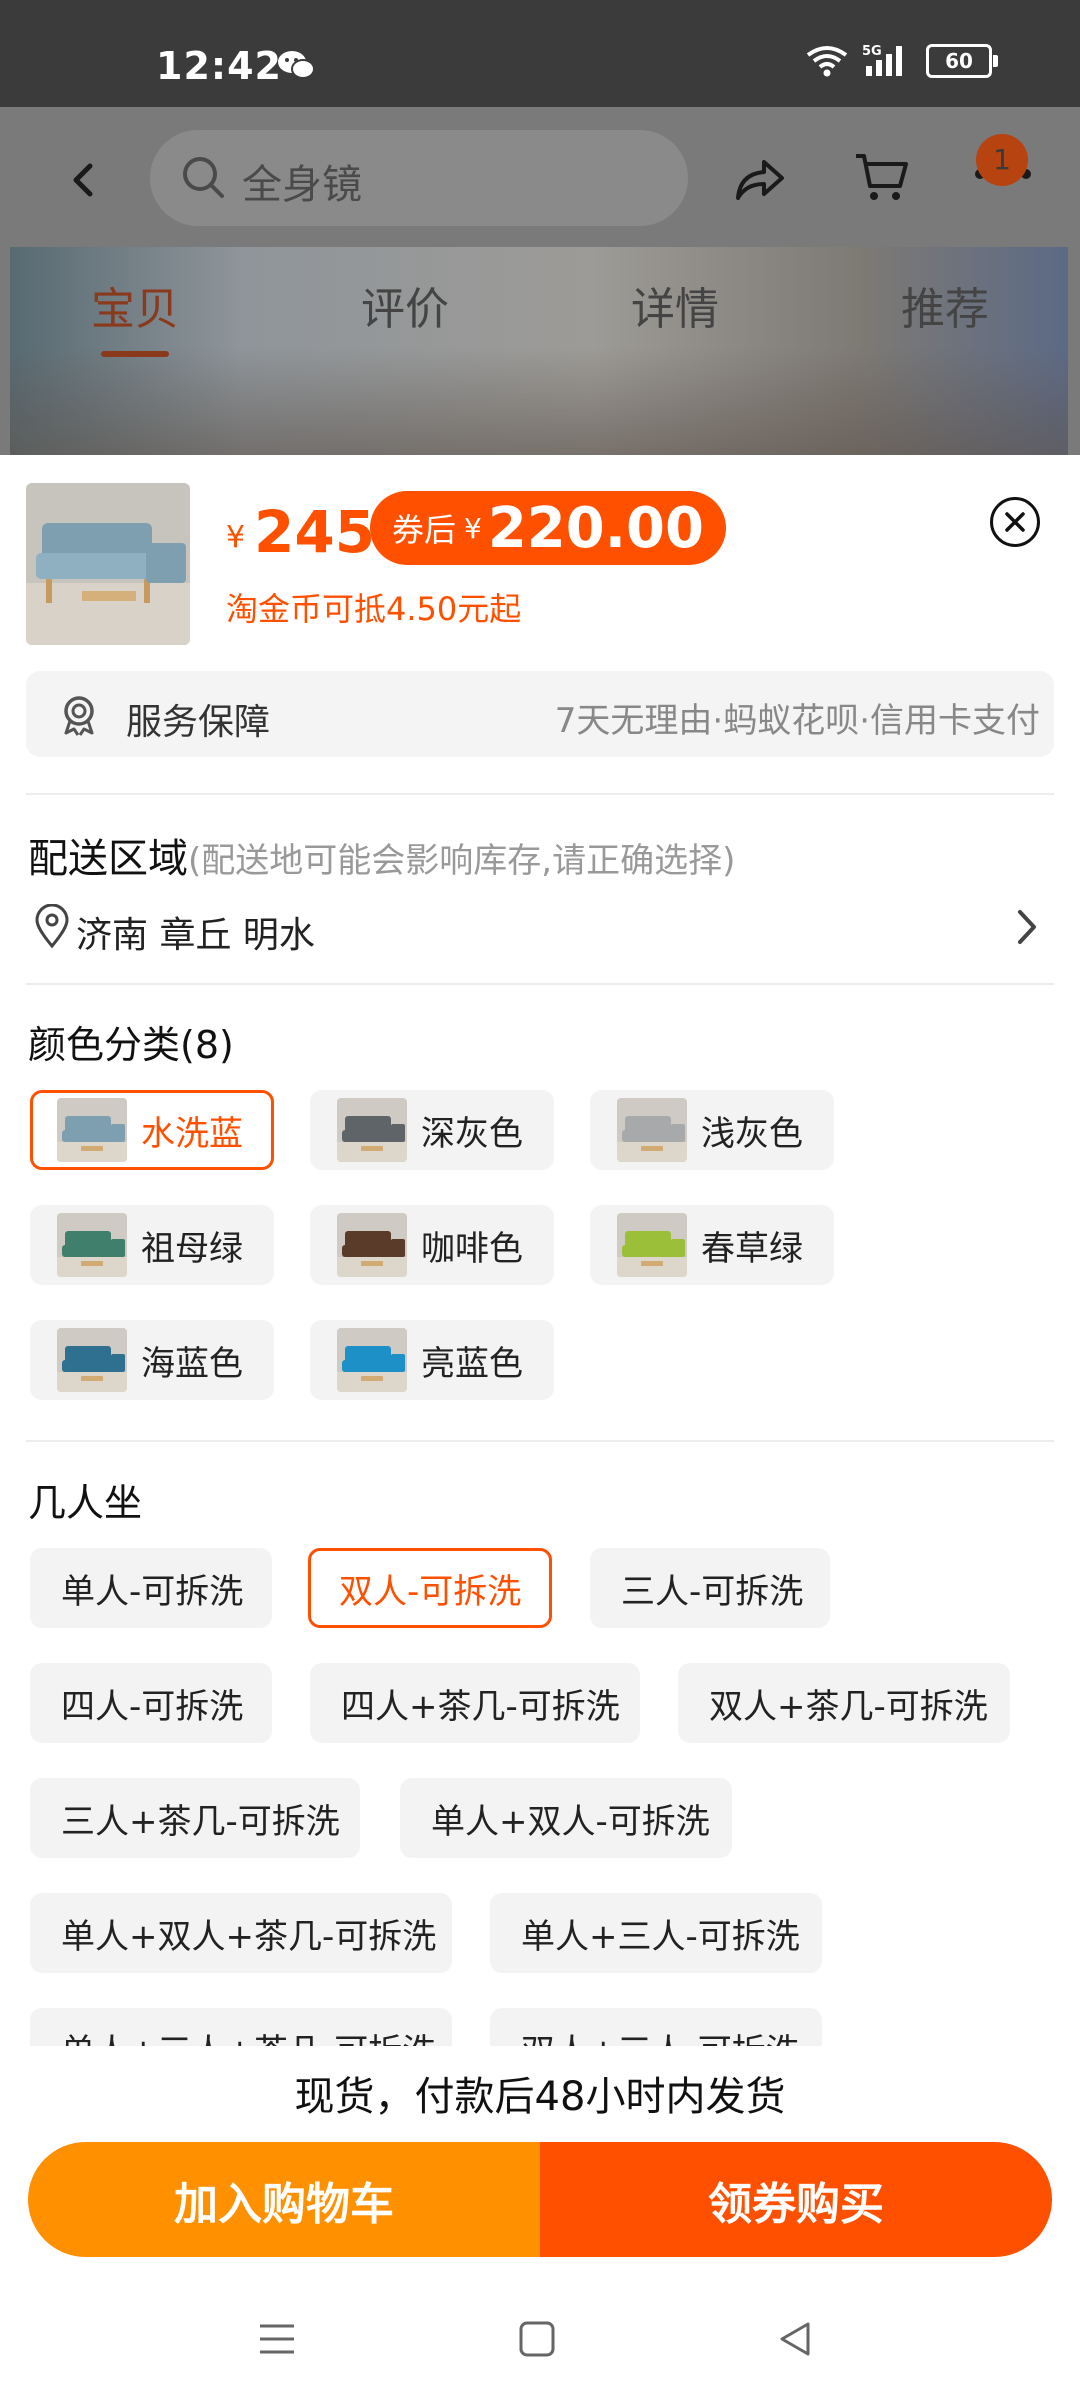 The width and height of the screenshot is (1080, 2400). I want to click on cart-button, so click(881, 179).